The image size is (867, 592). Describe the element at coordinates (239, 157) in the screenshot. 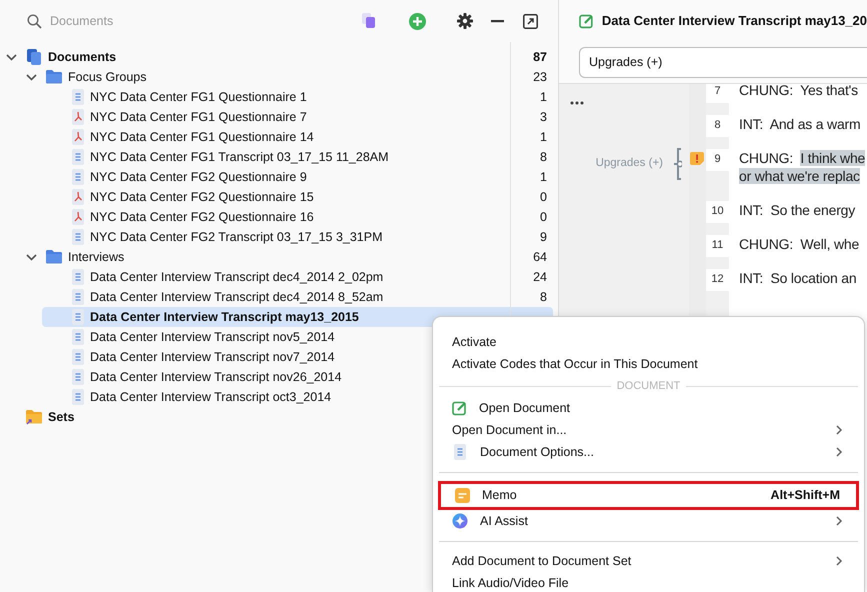

I see `tree-item-label: NYC Data Center FG1 Transcript 03_17_15 11_28AM` at that location.